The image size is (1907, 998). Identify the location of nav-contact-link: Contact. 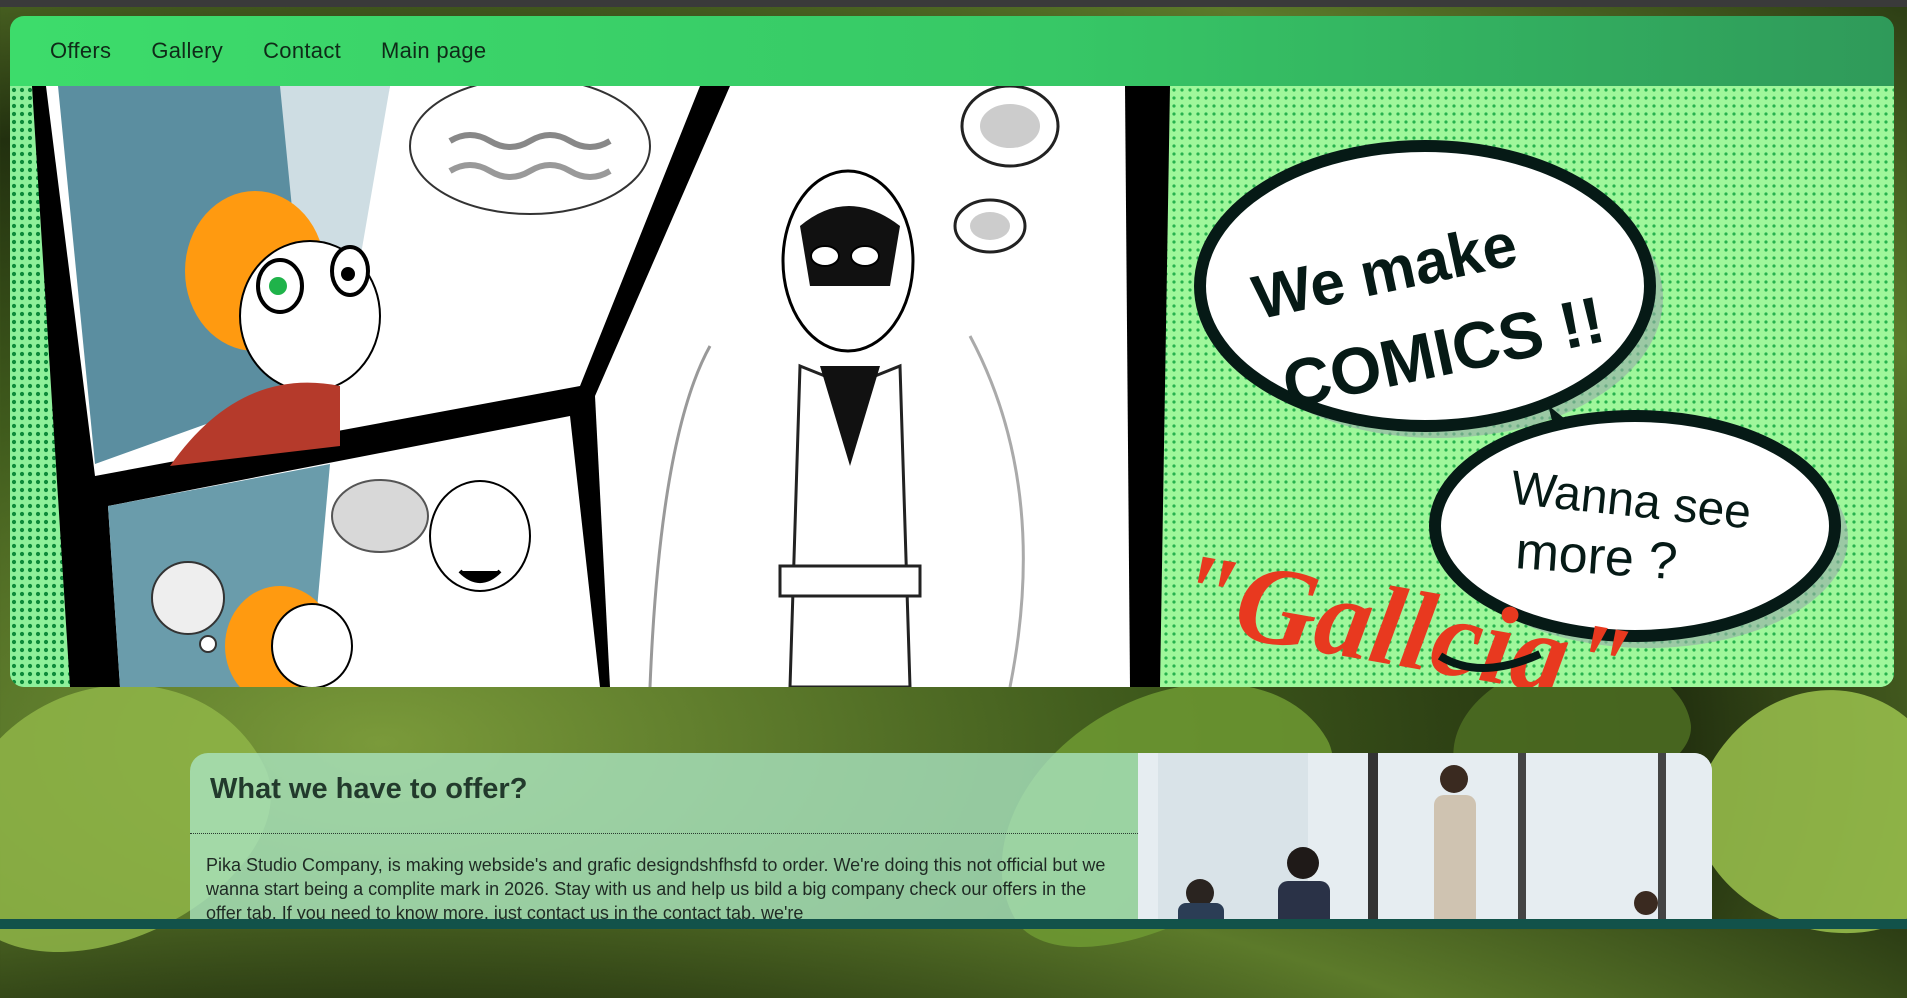
(302, 51).